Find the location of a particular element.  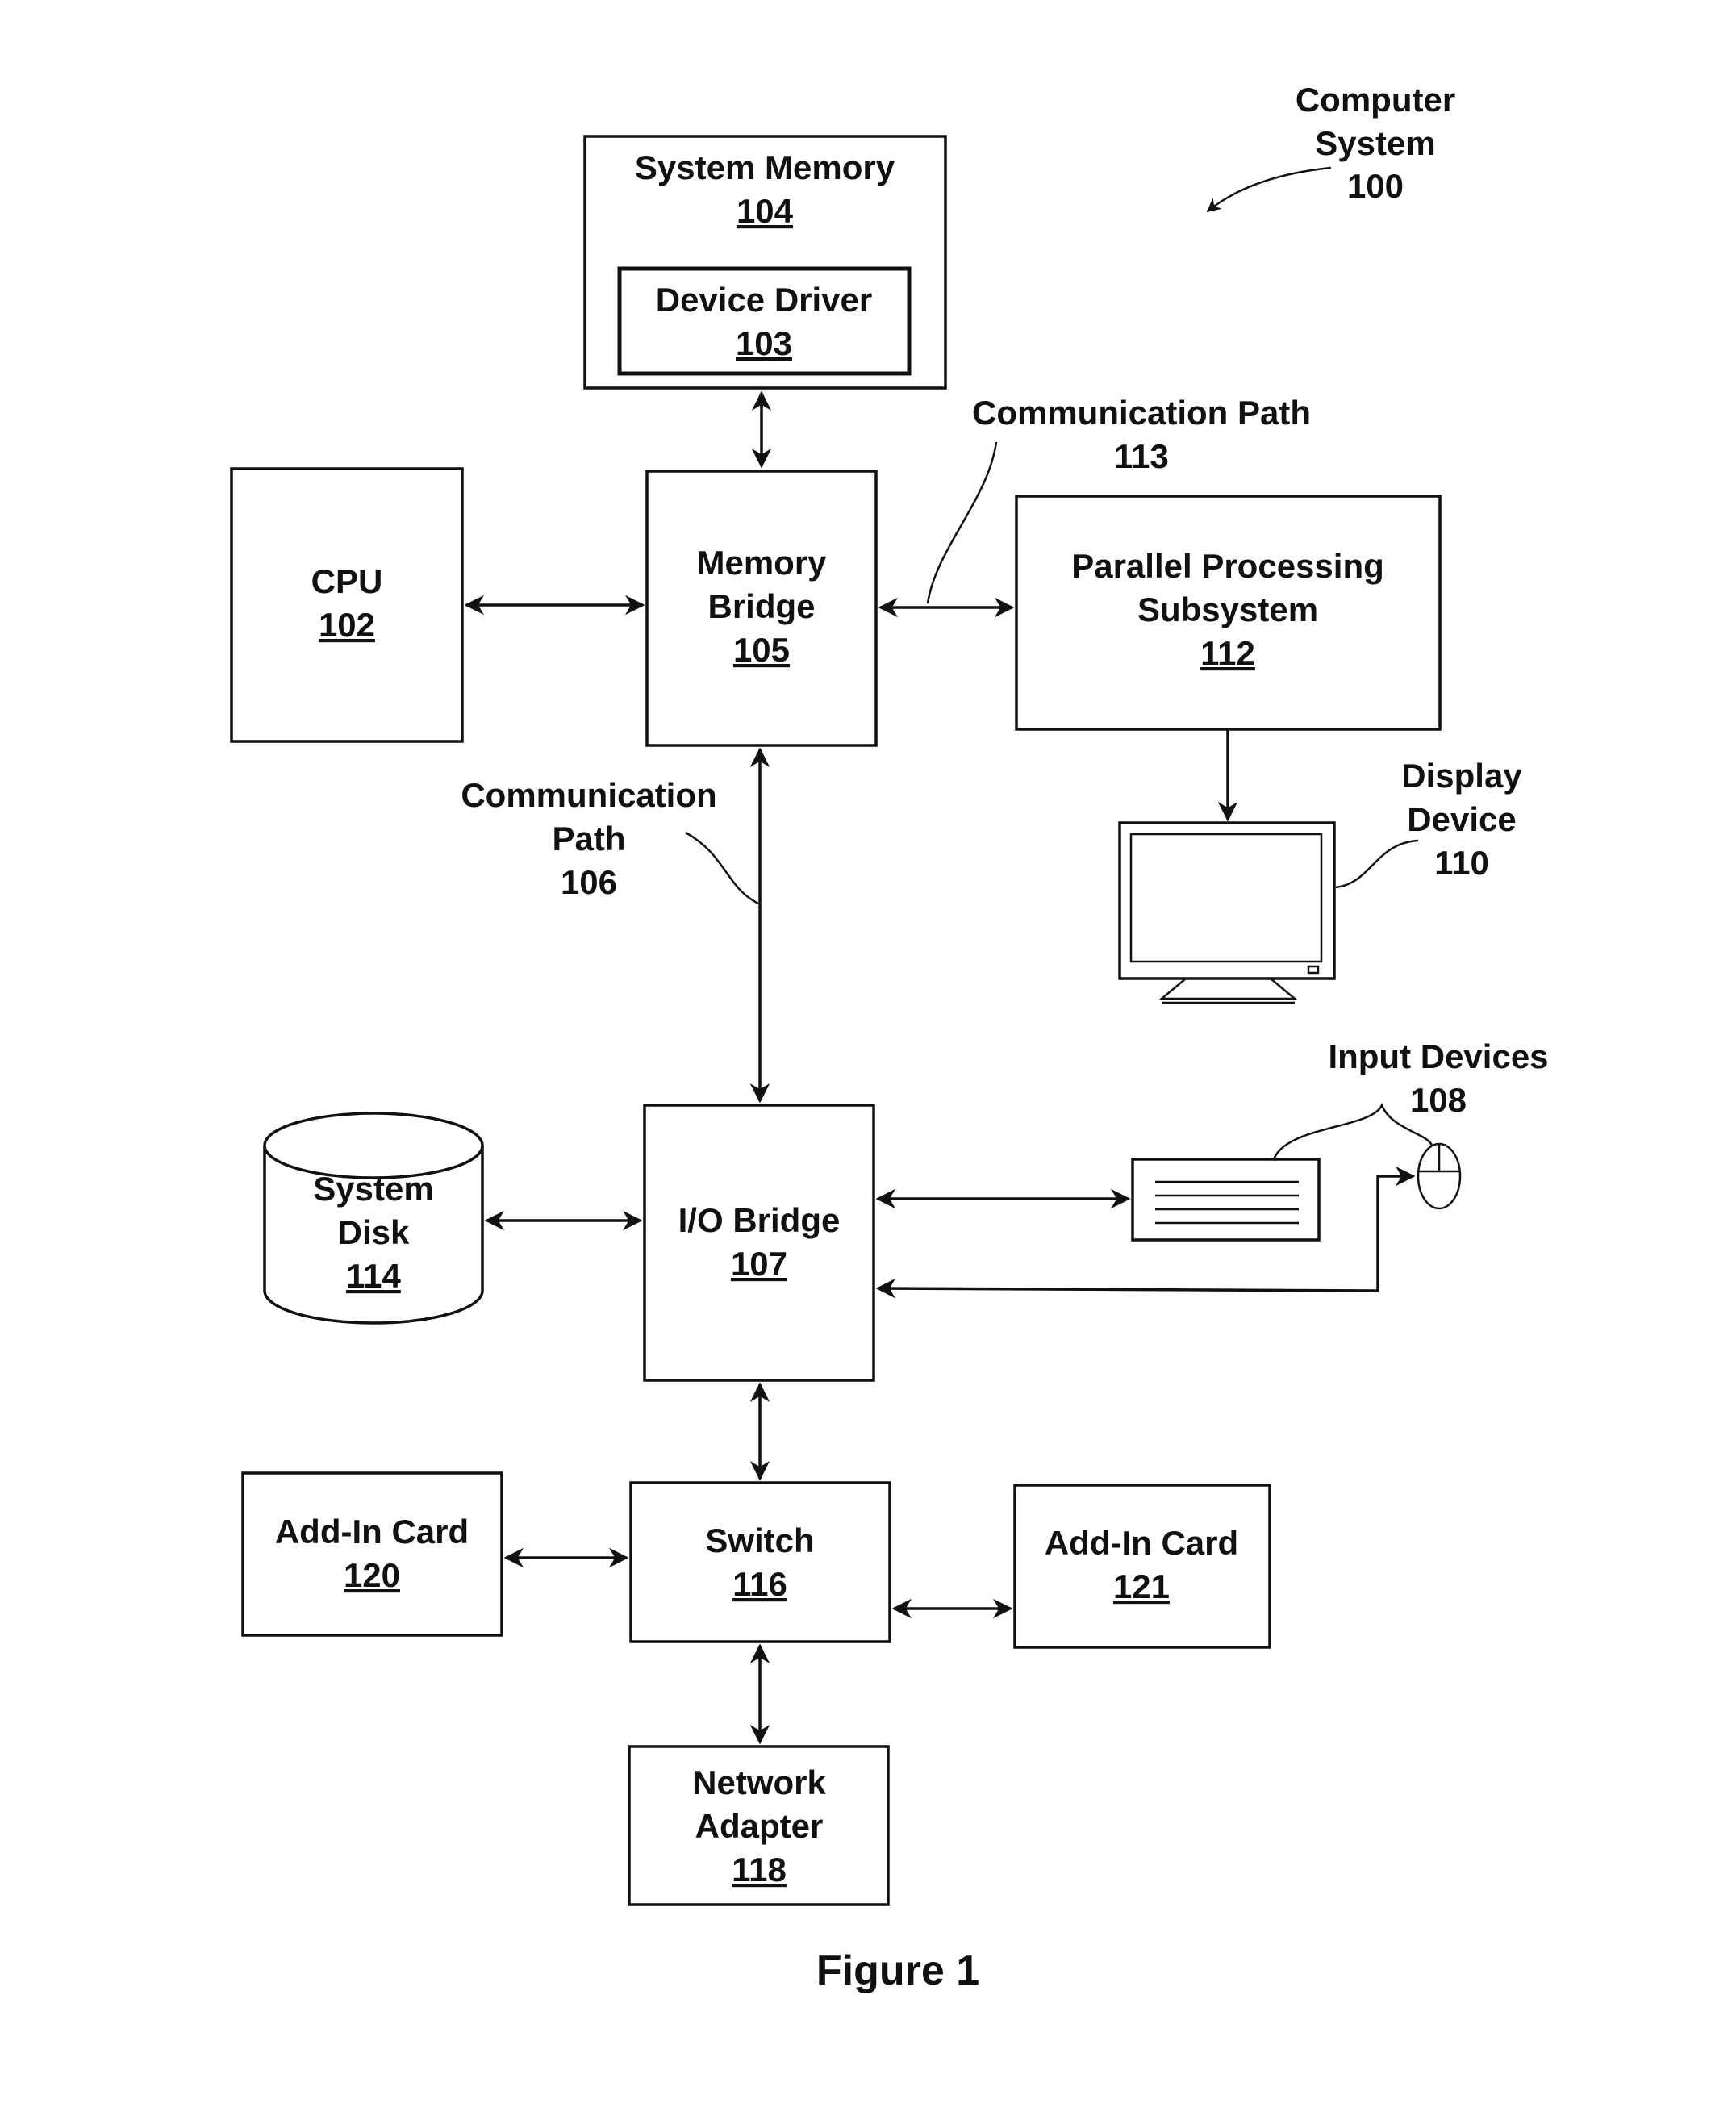

switch-box is located at coordinates (760, 1562).